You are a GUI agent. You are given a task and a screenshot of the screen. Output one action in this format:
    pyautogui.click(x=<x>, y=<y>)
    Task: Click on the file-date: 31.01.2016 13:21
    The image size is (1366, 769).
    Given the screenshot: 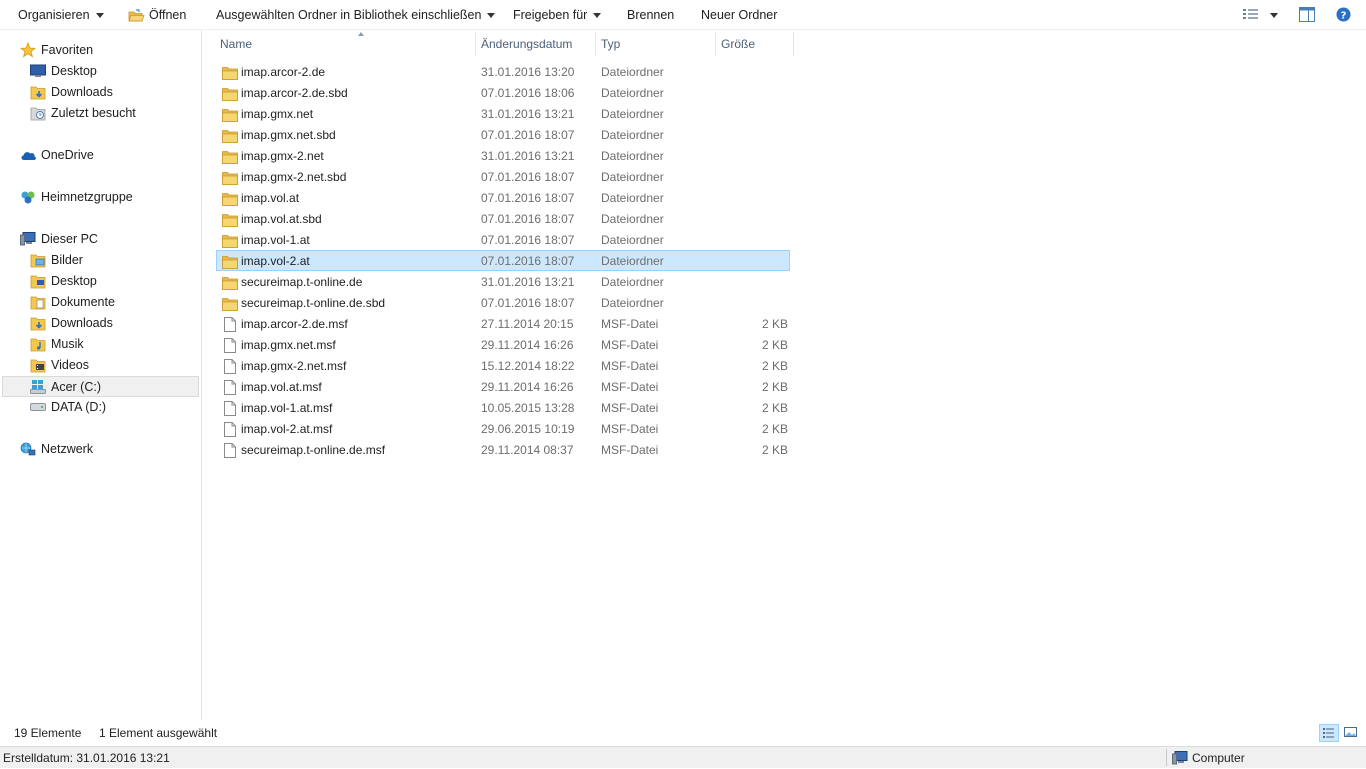 What is the action you would take?
    pyautogui.click(x=528, y=114)
    